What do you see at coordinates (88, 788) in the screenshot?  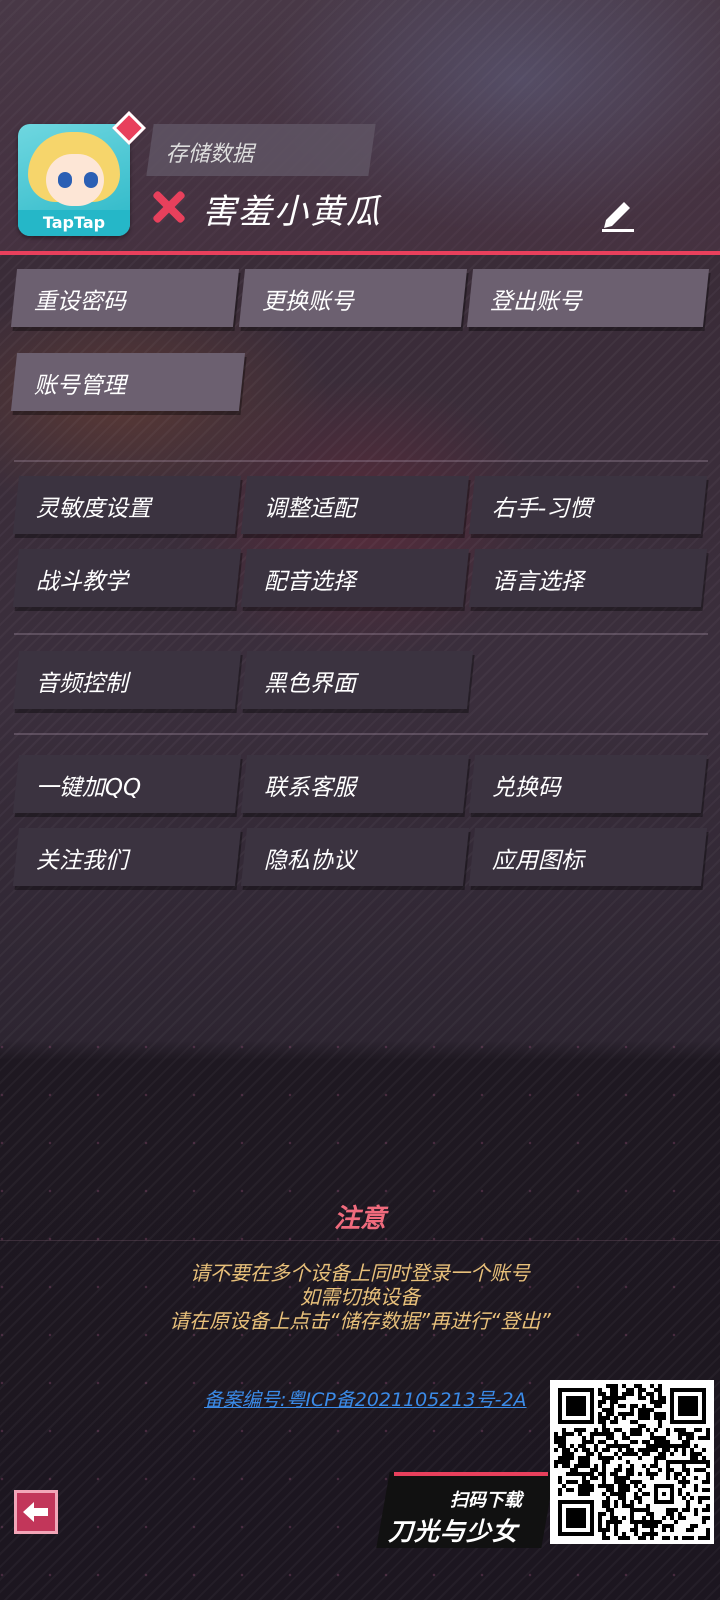 I see `join-qq-label: 一键加QQ` at bounding box center [88, 788].